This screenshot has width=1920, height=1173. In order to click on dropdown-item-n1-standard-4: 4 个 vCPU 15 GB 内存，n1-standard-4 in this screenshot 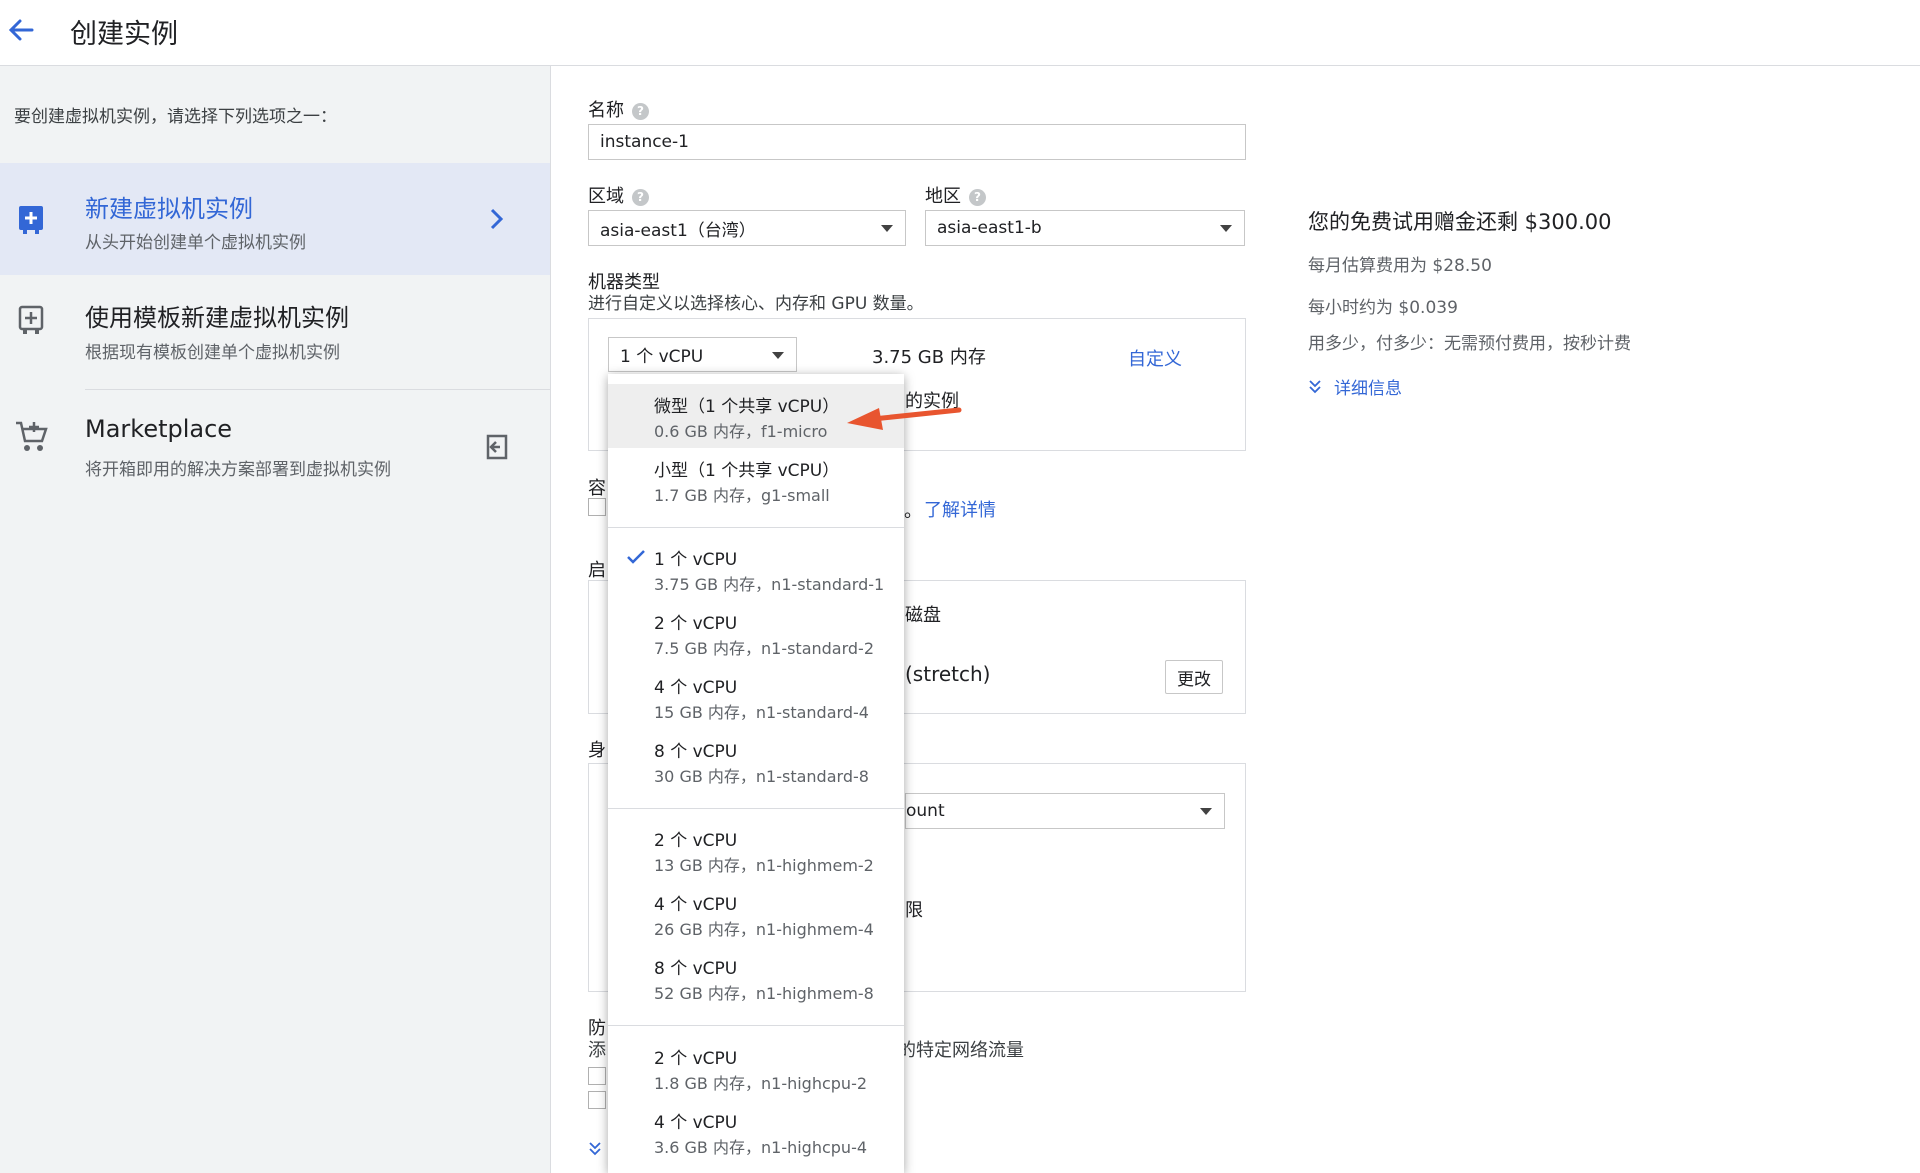, I will do `click(756, 697)`.